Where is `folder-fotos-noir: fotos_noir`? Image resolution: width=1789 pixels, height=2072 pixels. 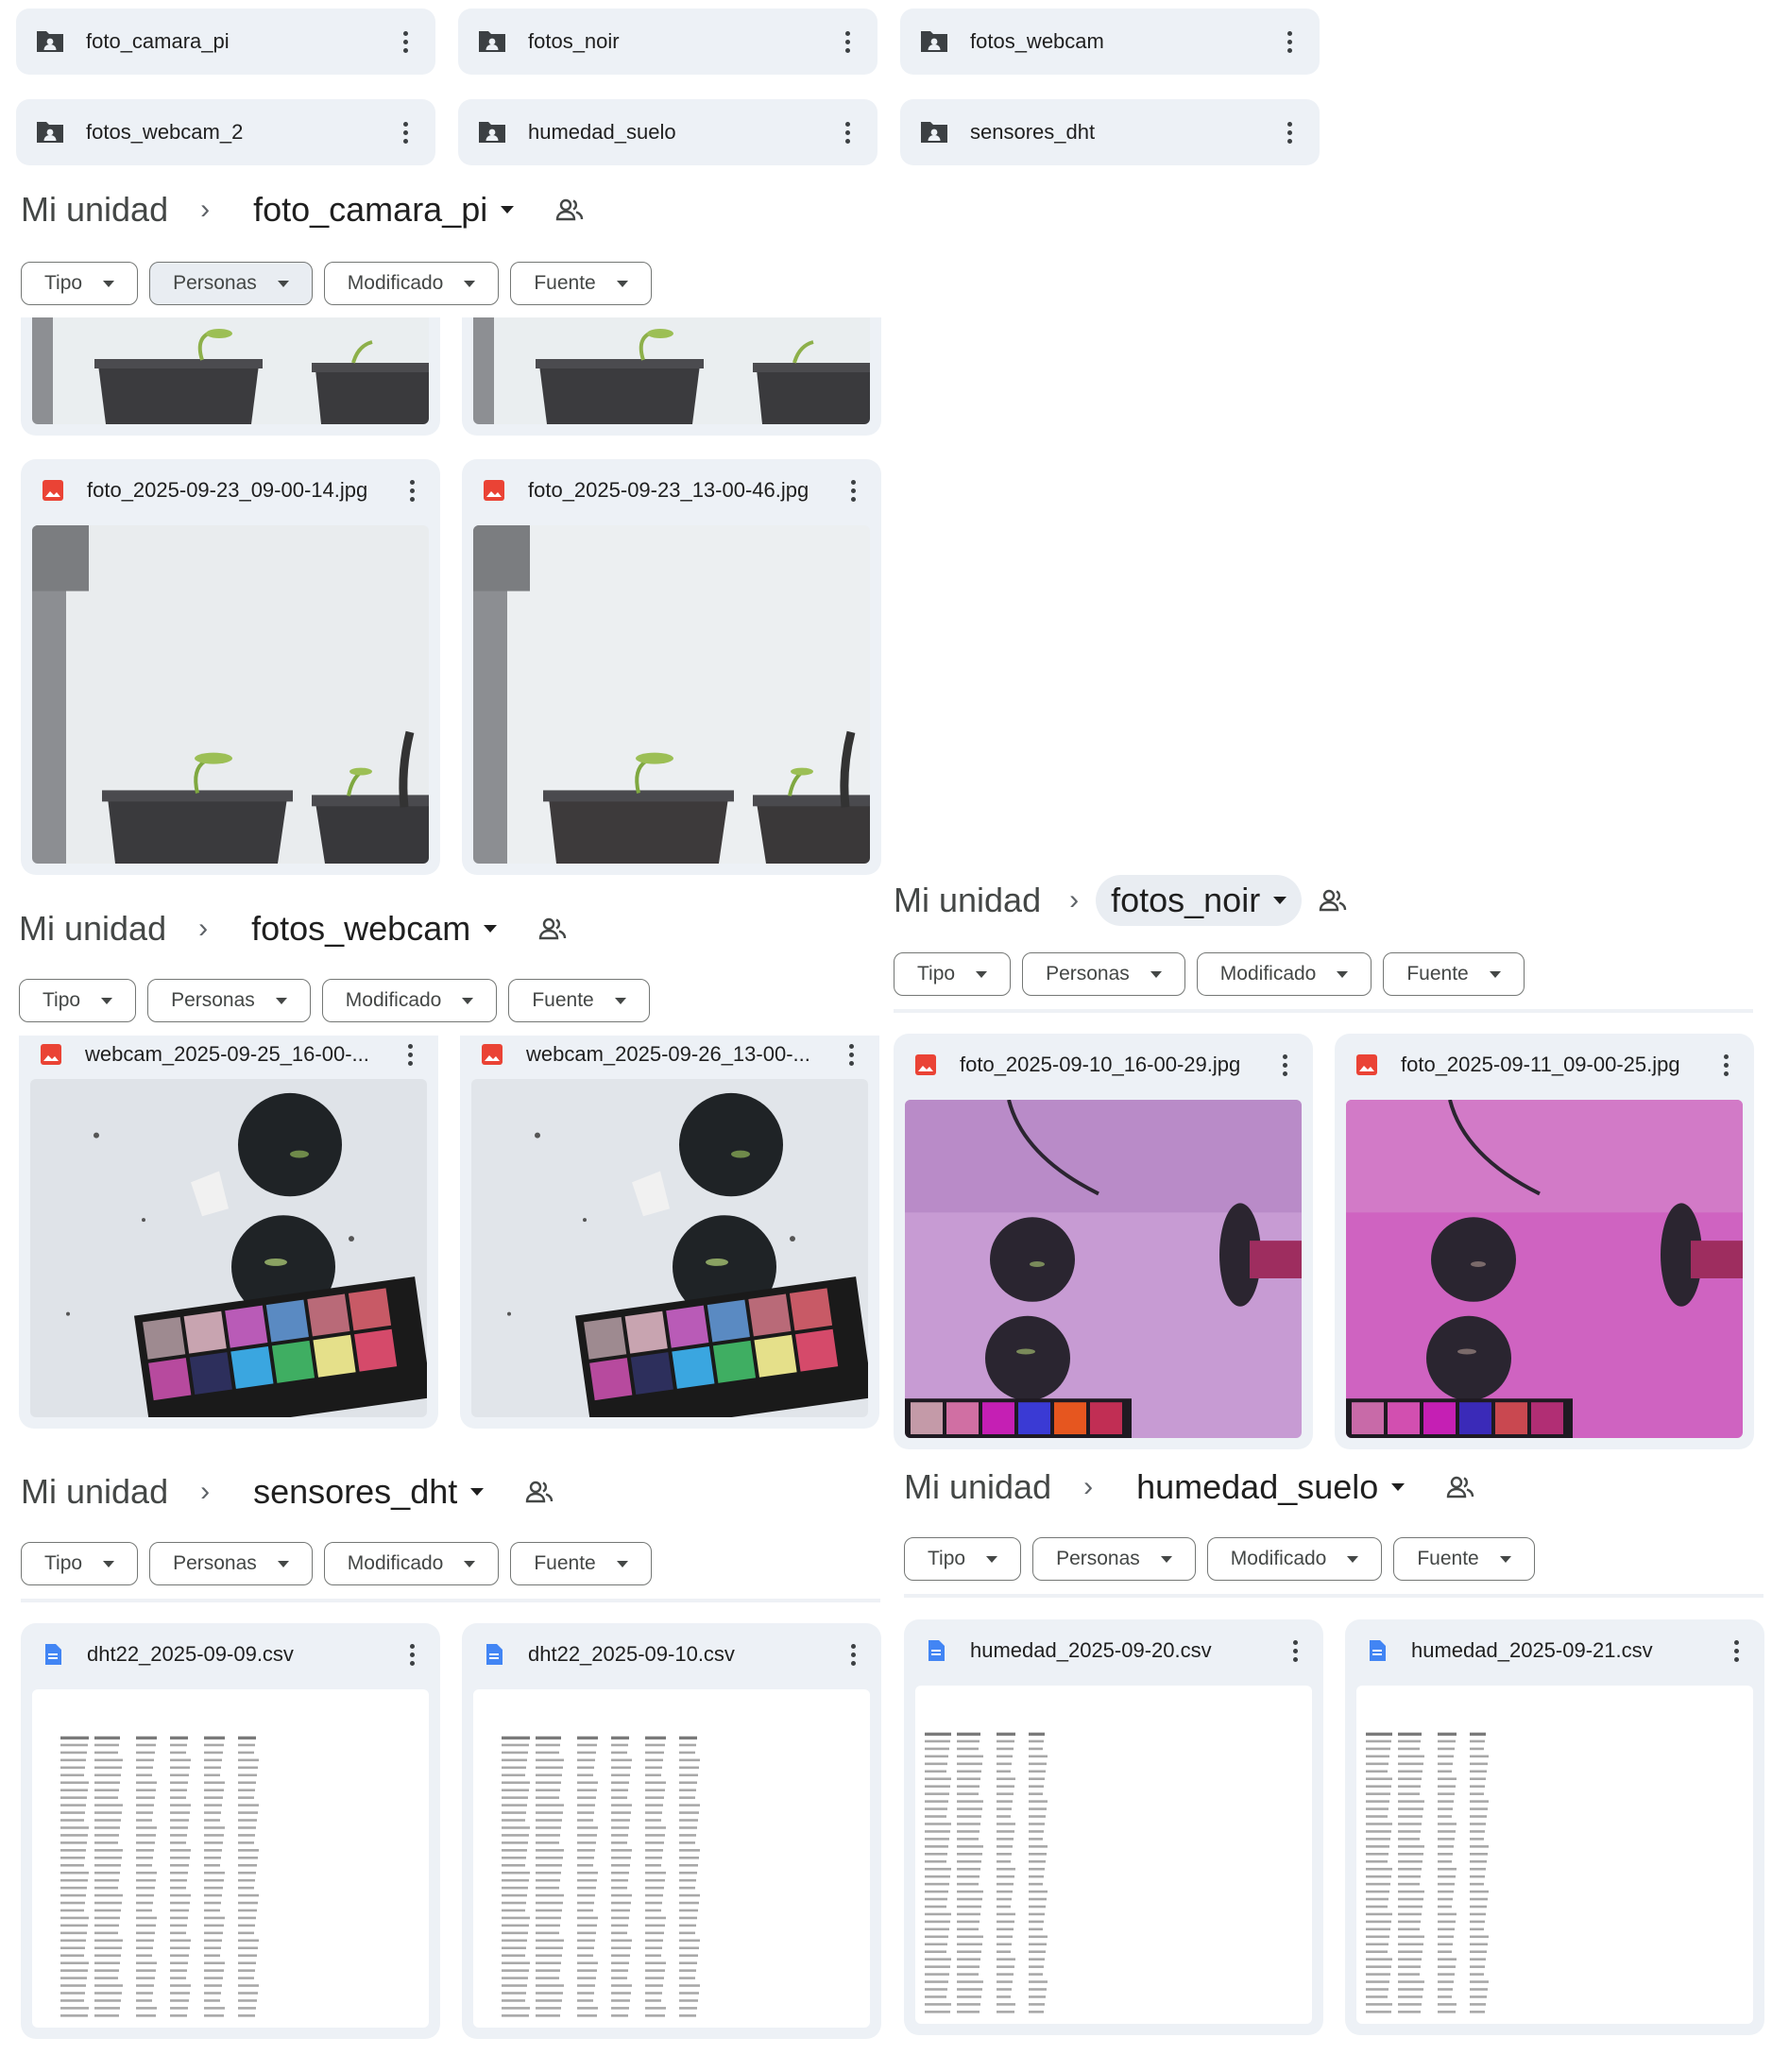 folder-fotos-noir: fotos_noir is located at coordinates (668, 42).